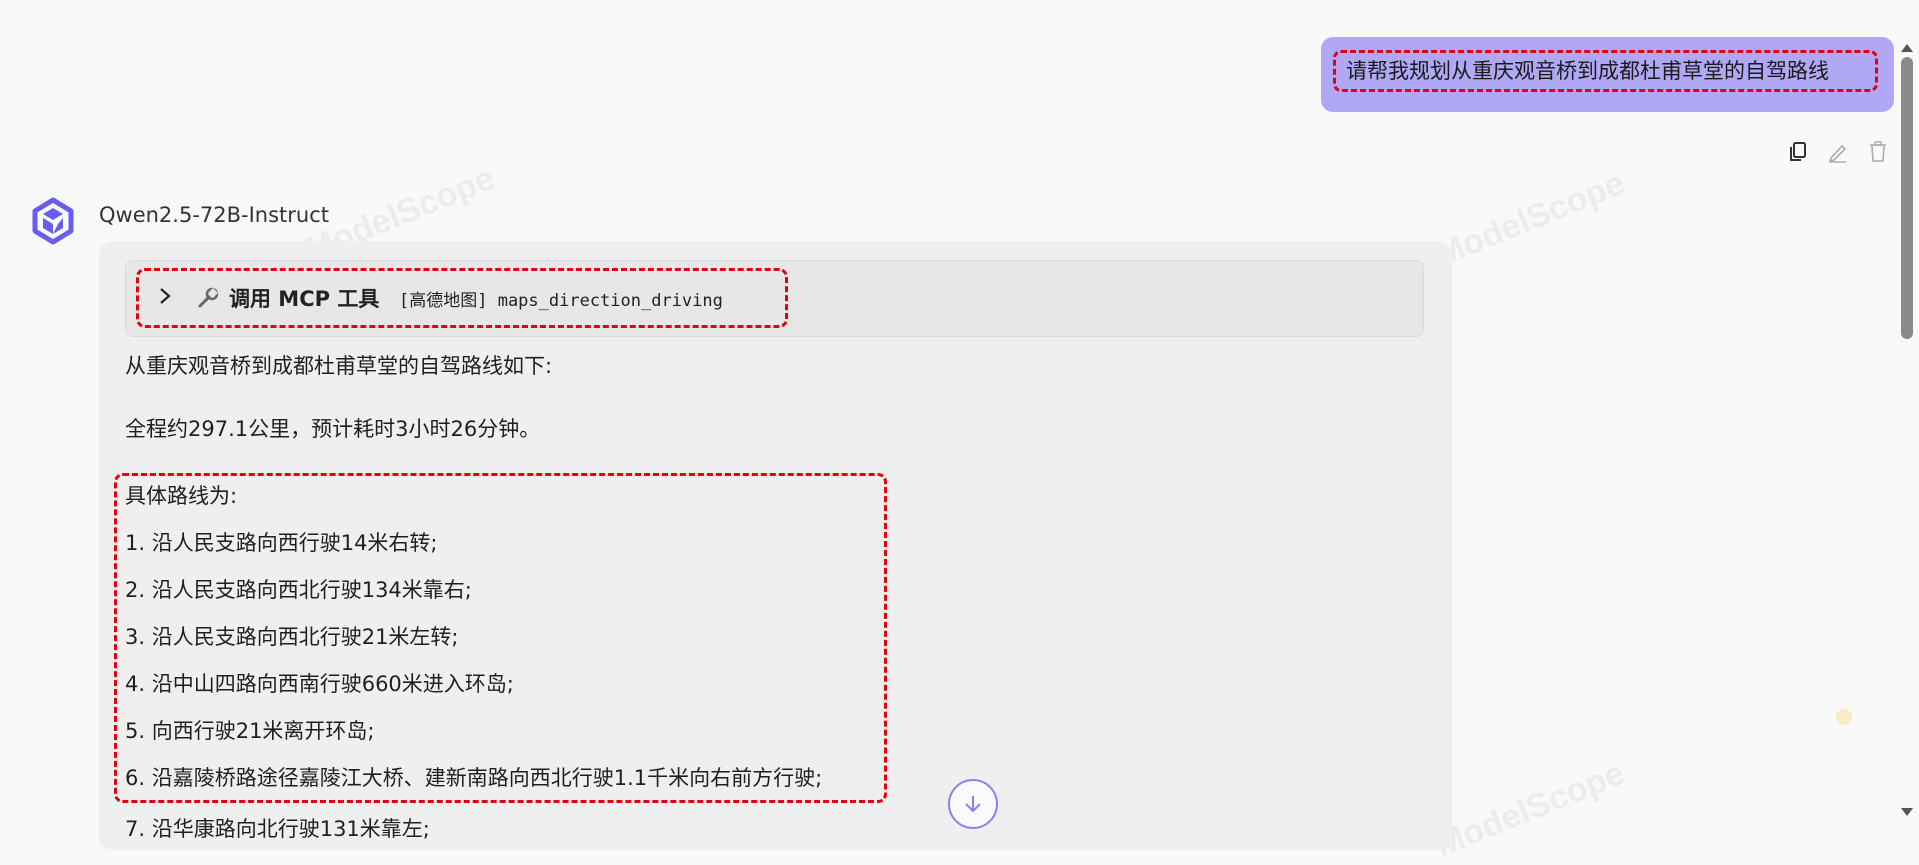  Describe the element at coordinates (208, 298) in the screenshot. I see `wrench-icon` at that location.